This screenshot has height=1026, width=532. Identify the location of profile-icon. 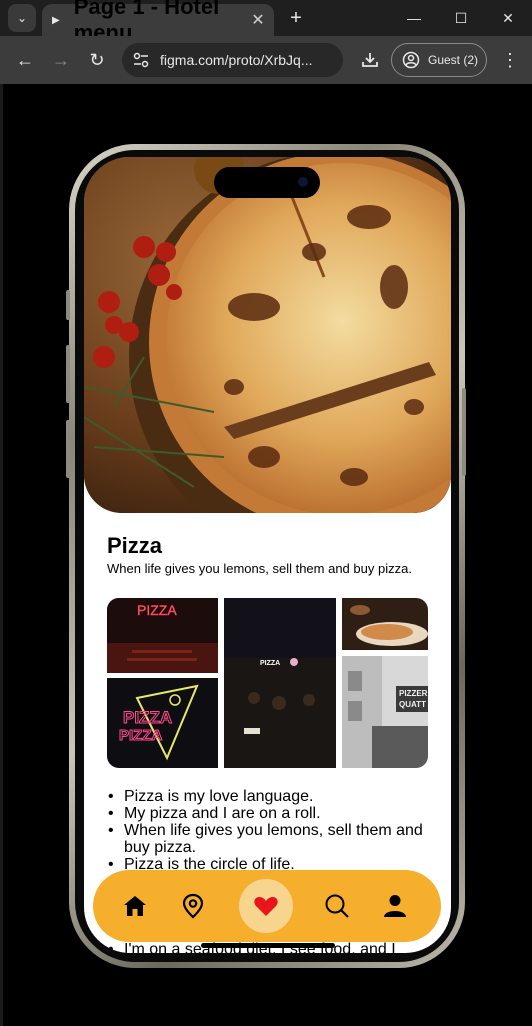
(411, 60).